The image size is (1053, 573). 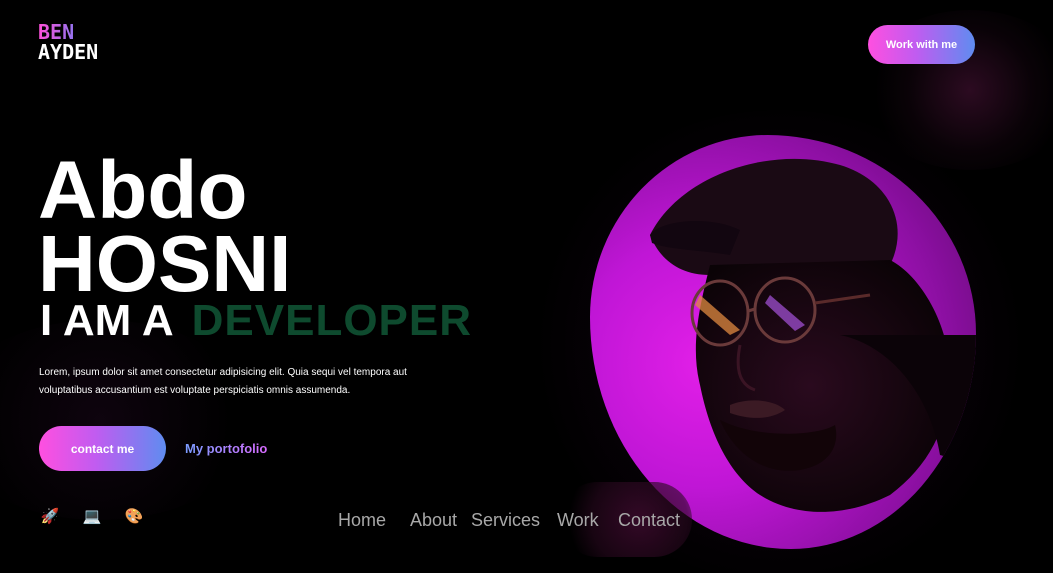 I want to click on contact-me-button: contact me, so click(x=102, y=448).